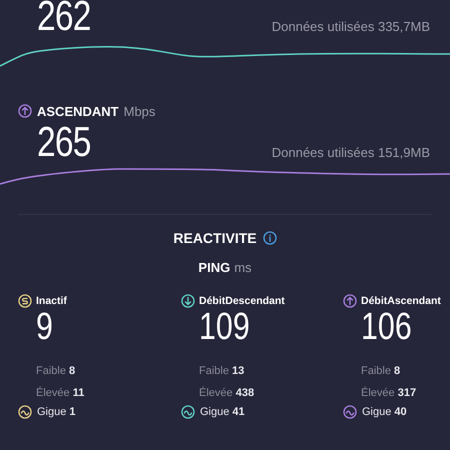  I want to click on jitter-text: Gigue 1, so click(56, 412).